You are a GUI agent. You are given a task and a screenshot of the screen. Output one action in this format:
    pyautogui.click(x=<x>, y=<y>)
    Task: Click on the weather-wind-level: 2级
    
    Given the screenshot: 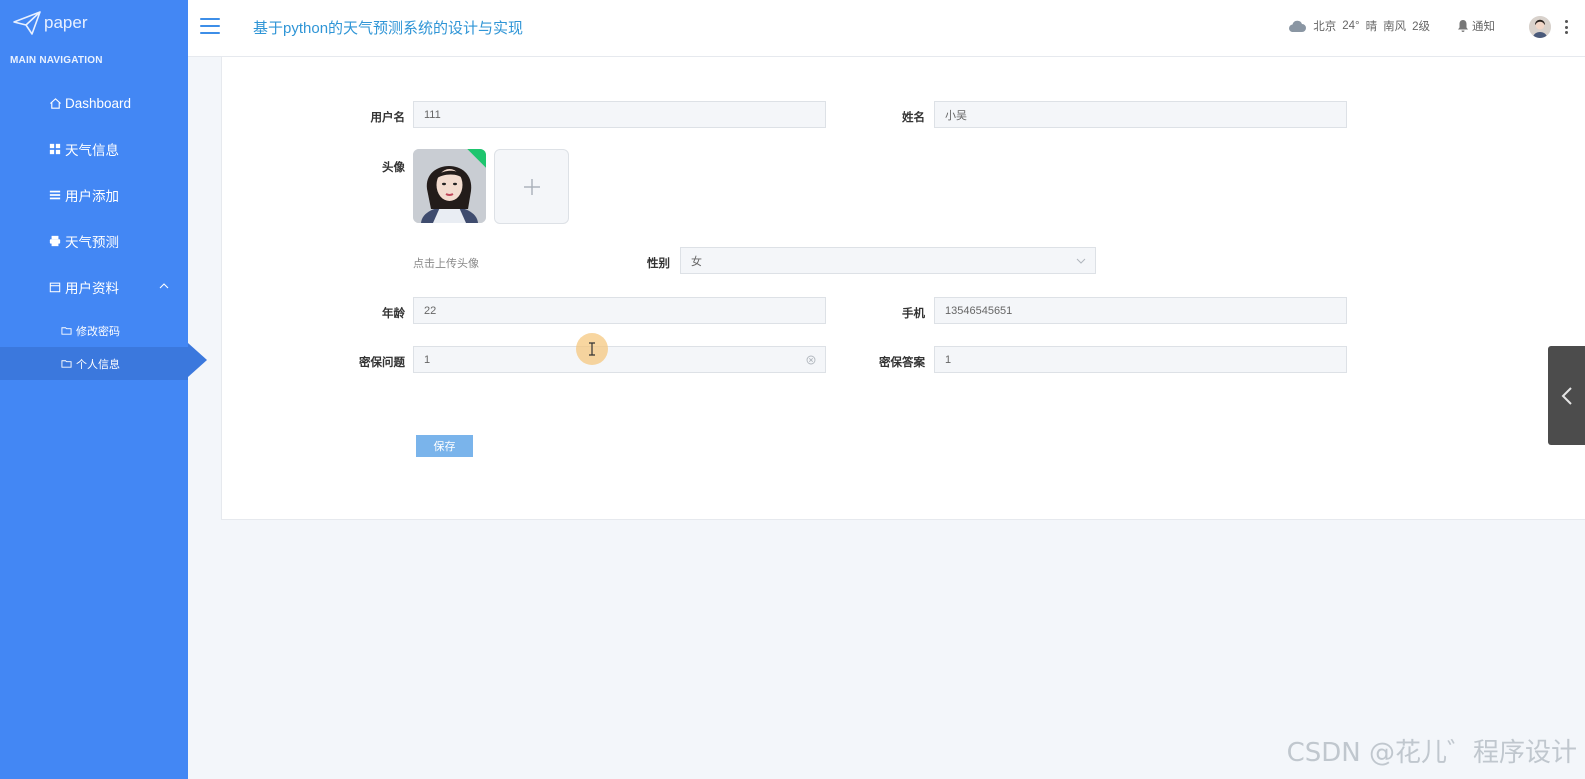 What is the action you would take?
    pyautogui.click(x=1421, y=27)
    